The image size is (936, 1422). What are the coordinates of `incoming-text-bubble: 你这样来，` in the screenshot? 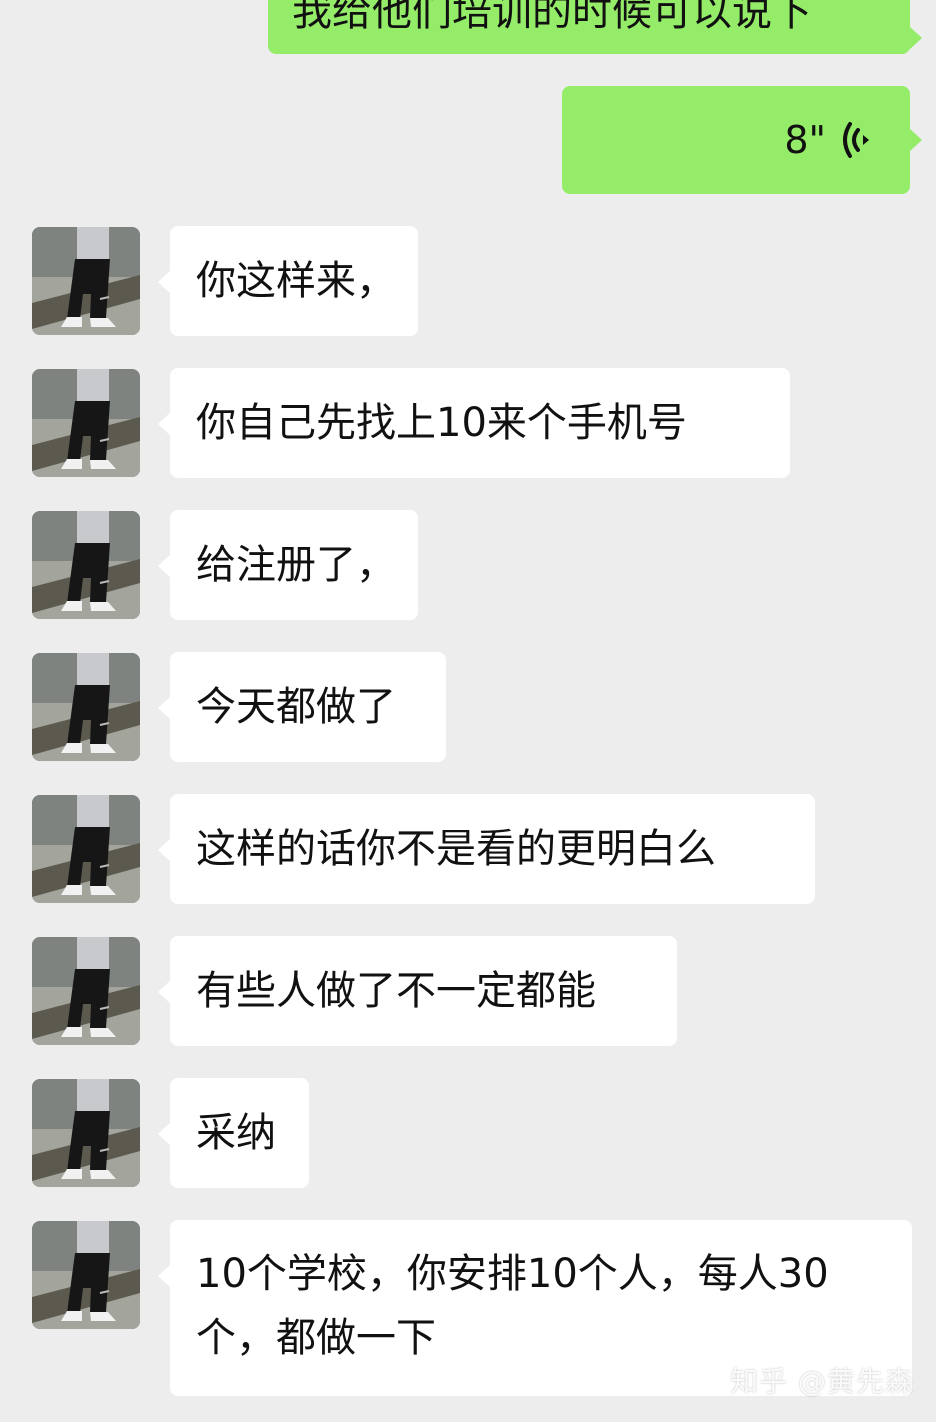 It's located at (288, 281).